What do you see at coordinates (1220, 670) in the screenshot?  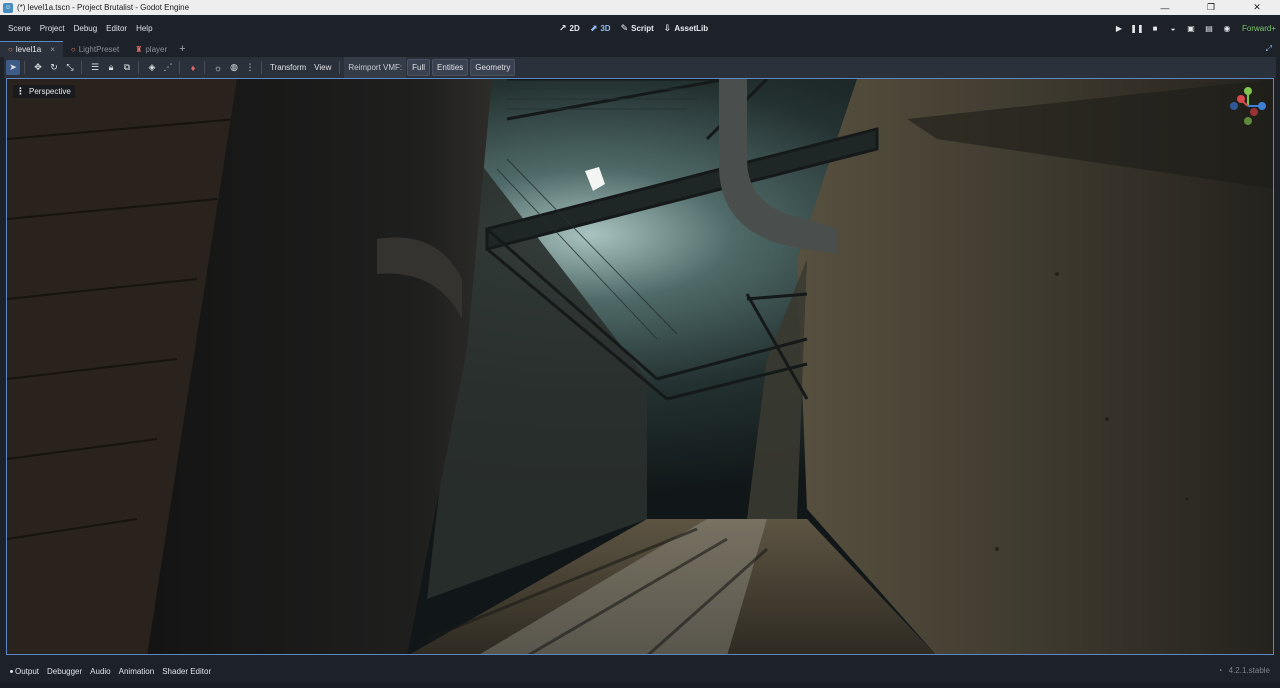 I see `update-spinner-icon: ◔` at bounding box center [1220, 670].